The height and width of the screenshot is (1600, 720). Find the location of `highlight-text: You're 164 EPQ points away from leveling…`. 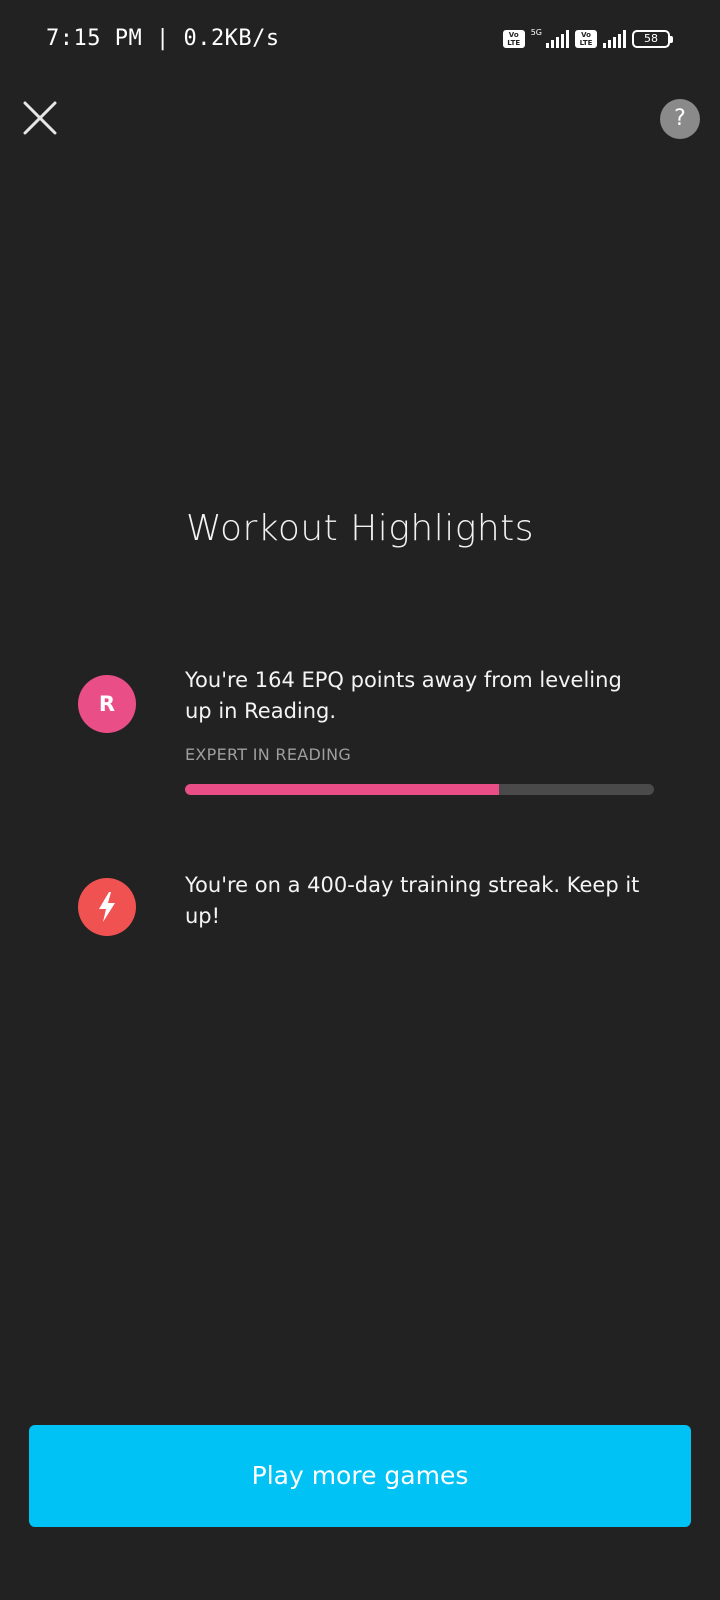

highlight-text: You're 164 EPQ points away from leveling… is located at coordinates (403, 695).